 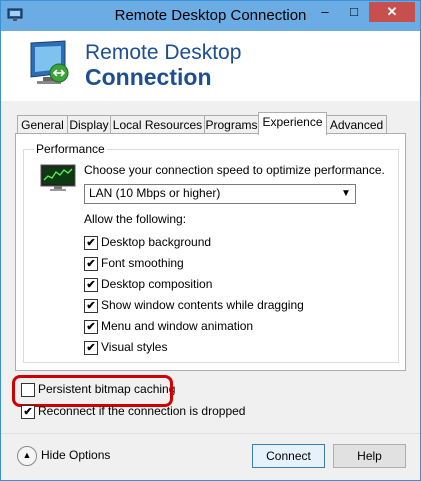 What do you see at coordinates (27, 456) in the screenshot?
I see `chevron-up-icon: ▲` at bounding box center [27, 456].